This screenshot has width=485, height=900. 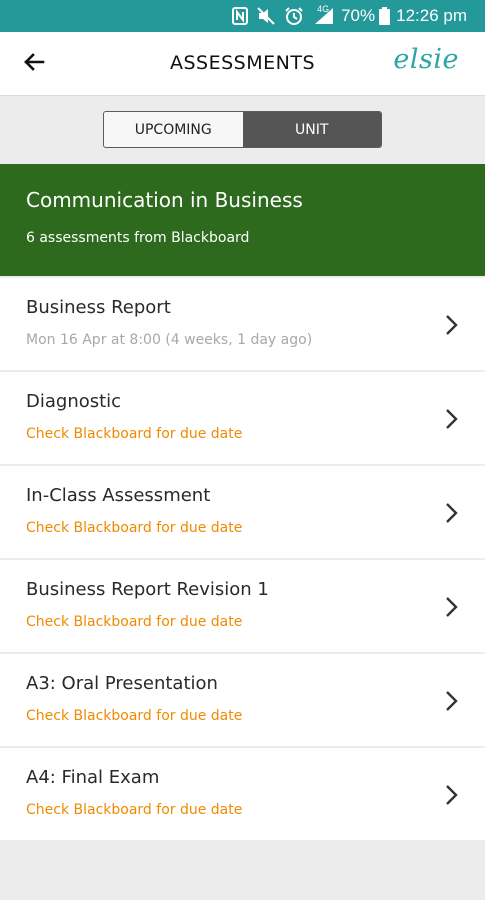 I want to click on unit-name: Communication in Business, so click(x=164, y=200).